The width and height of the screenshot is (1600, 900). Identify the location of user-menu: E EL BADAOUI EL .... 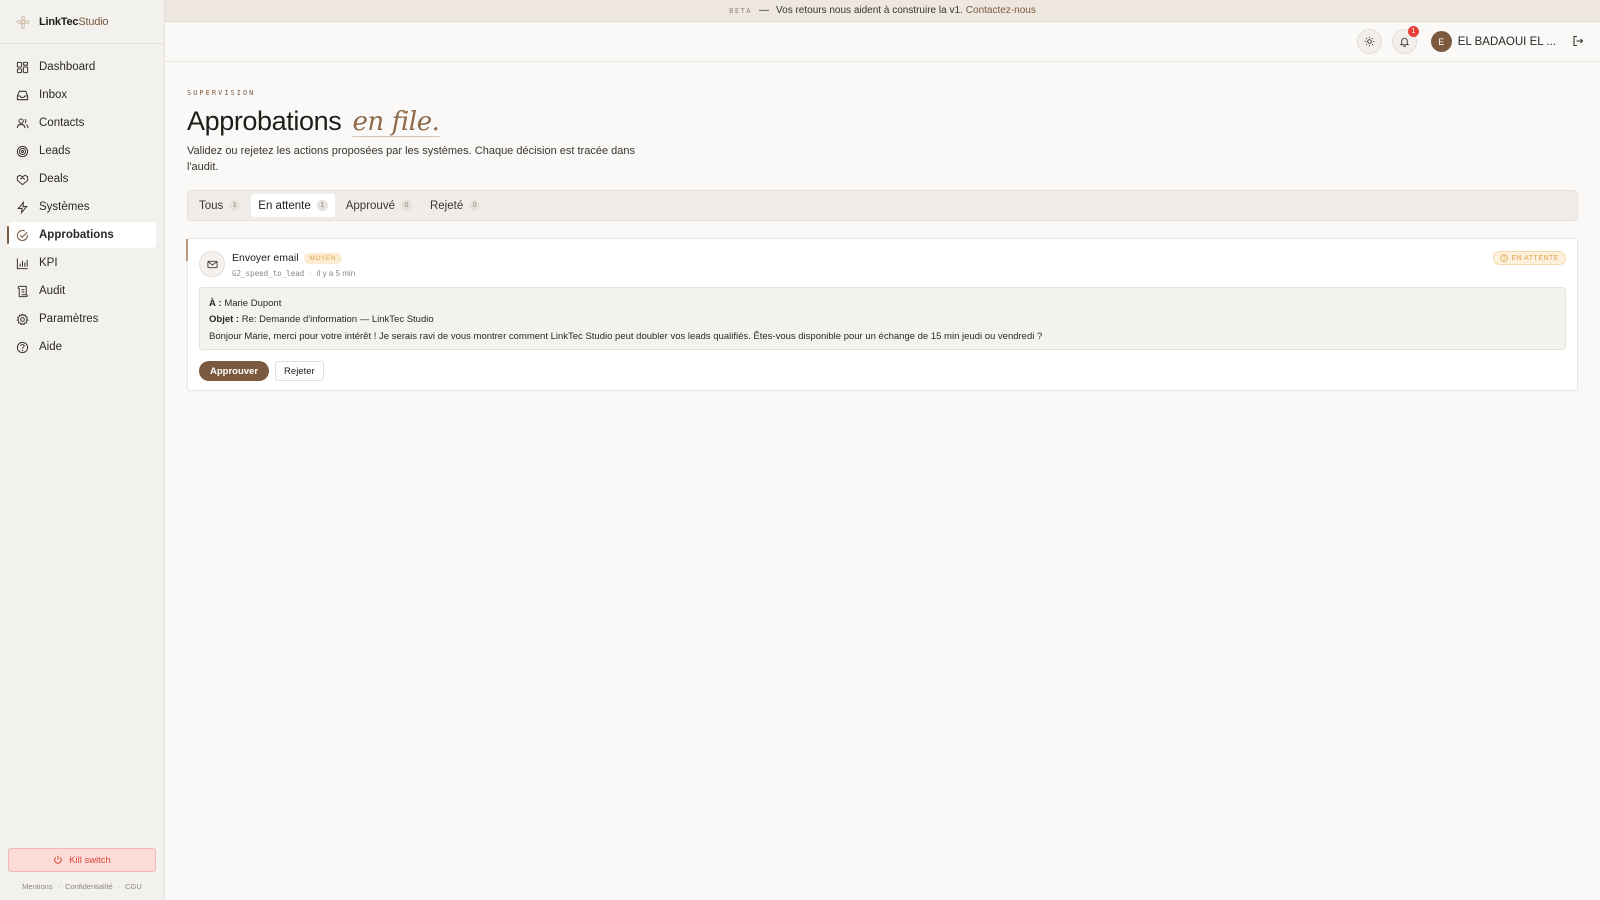
(1493, 41).